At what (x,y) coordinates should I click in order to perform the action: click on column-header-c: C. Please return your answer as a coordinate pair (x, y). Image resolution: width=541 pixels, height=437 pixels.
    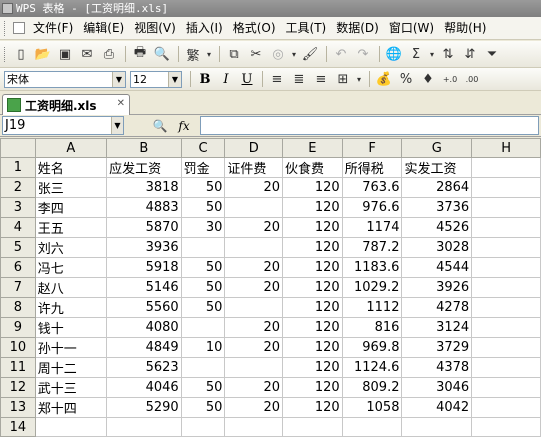
    Looking at the image, I should click on (203, 148).